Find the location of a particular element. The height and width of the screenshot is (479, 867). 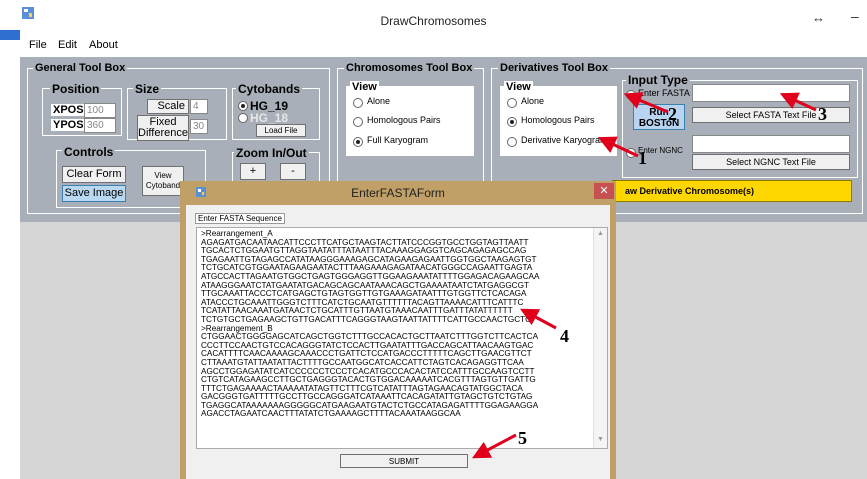

deriv-homologous-radio is located at coordinates (512, 122).